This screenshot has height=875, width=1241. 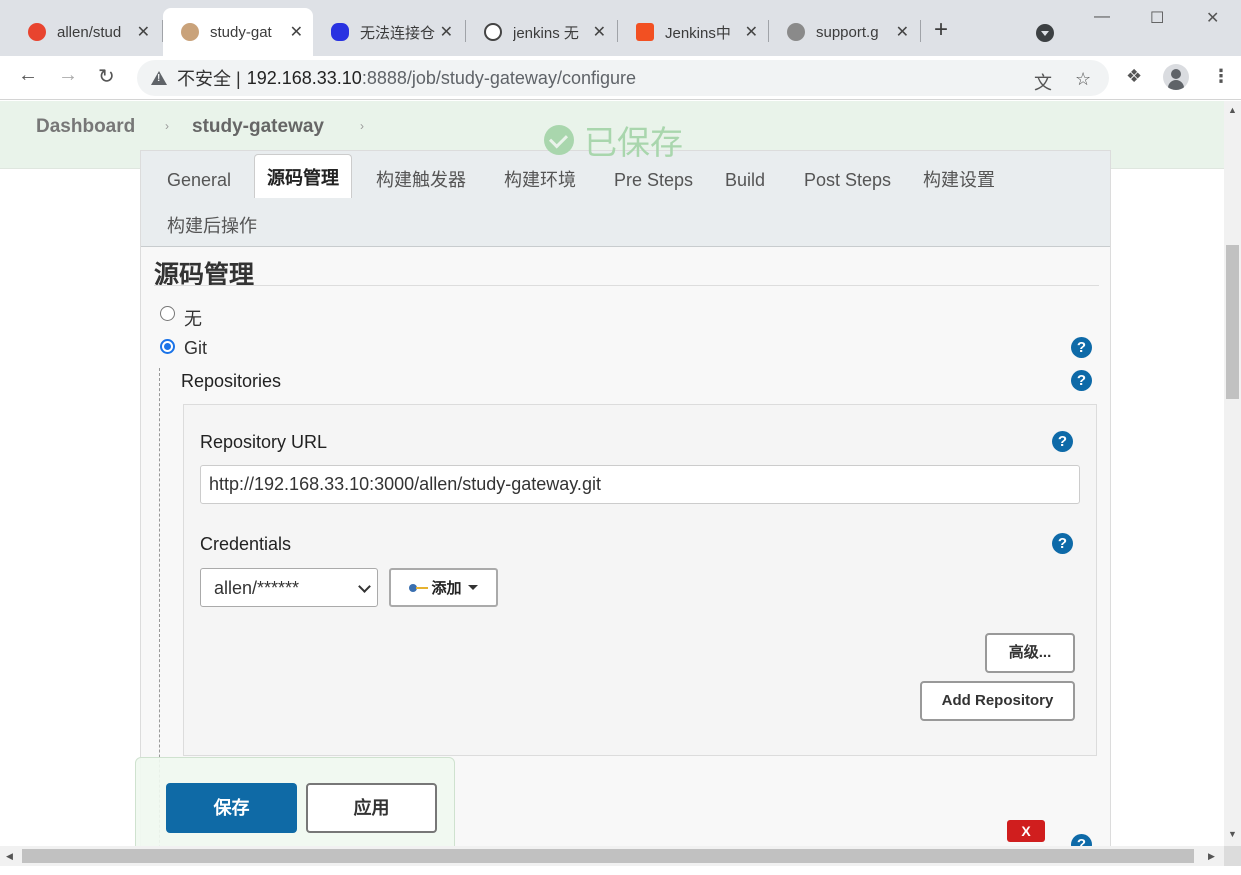 What do you see at coordinates (195, 348) in the screenshot?
I see `scm-git-label: Git` at bounding box center [195, 348].